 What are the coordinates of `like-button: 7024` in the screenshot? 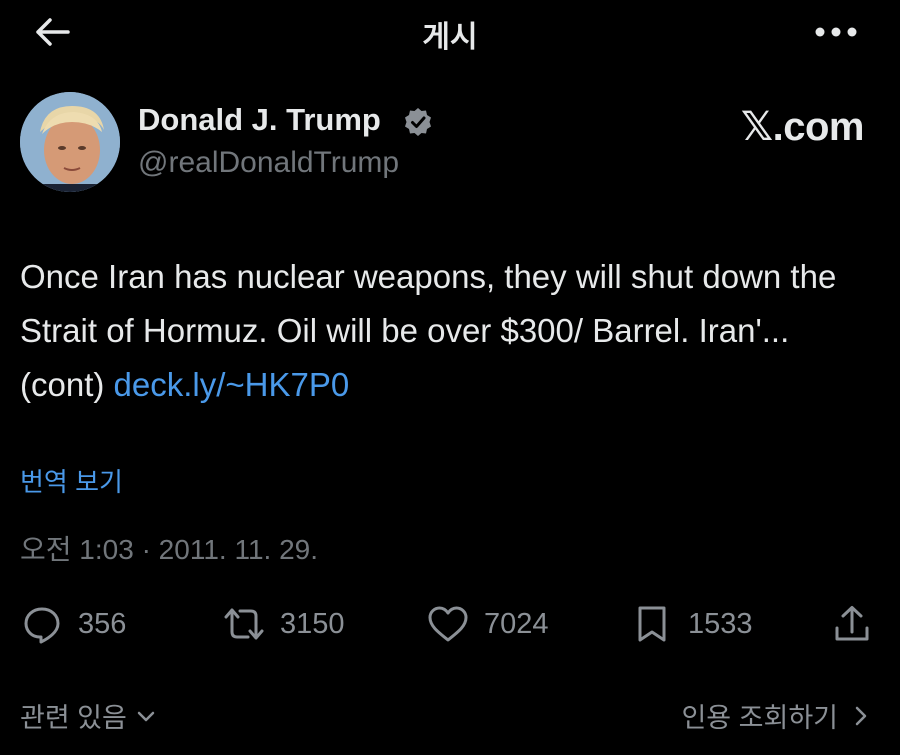 It's located at (487, 624).